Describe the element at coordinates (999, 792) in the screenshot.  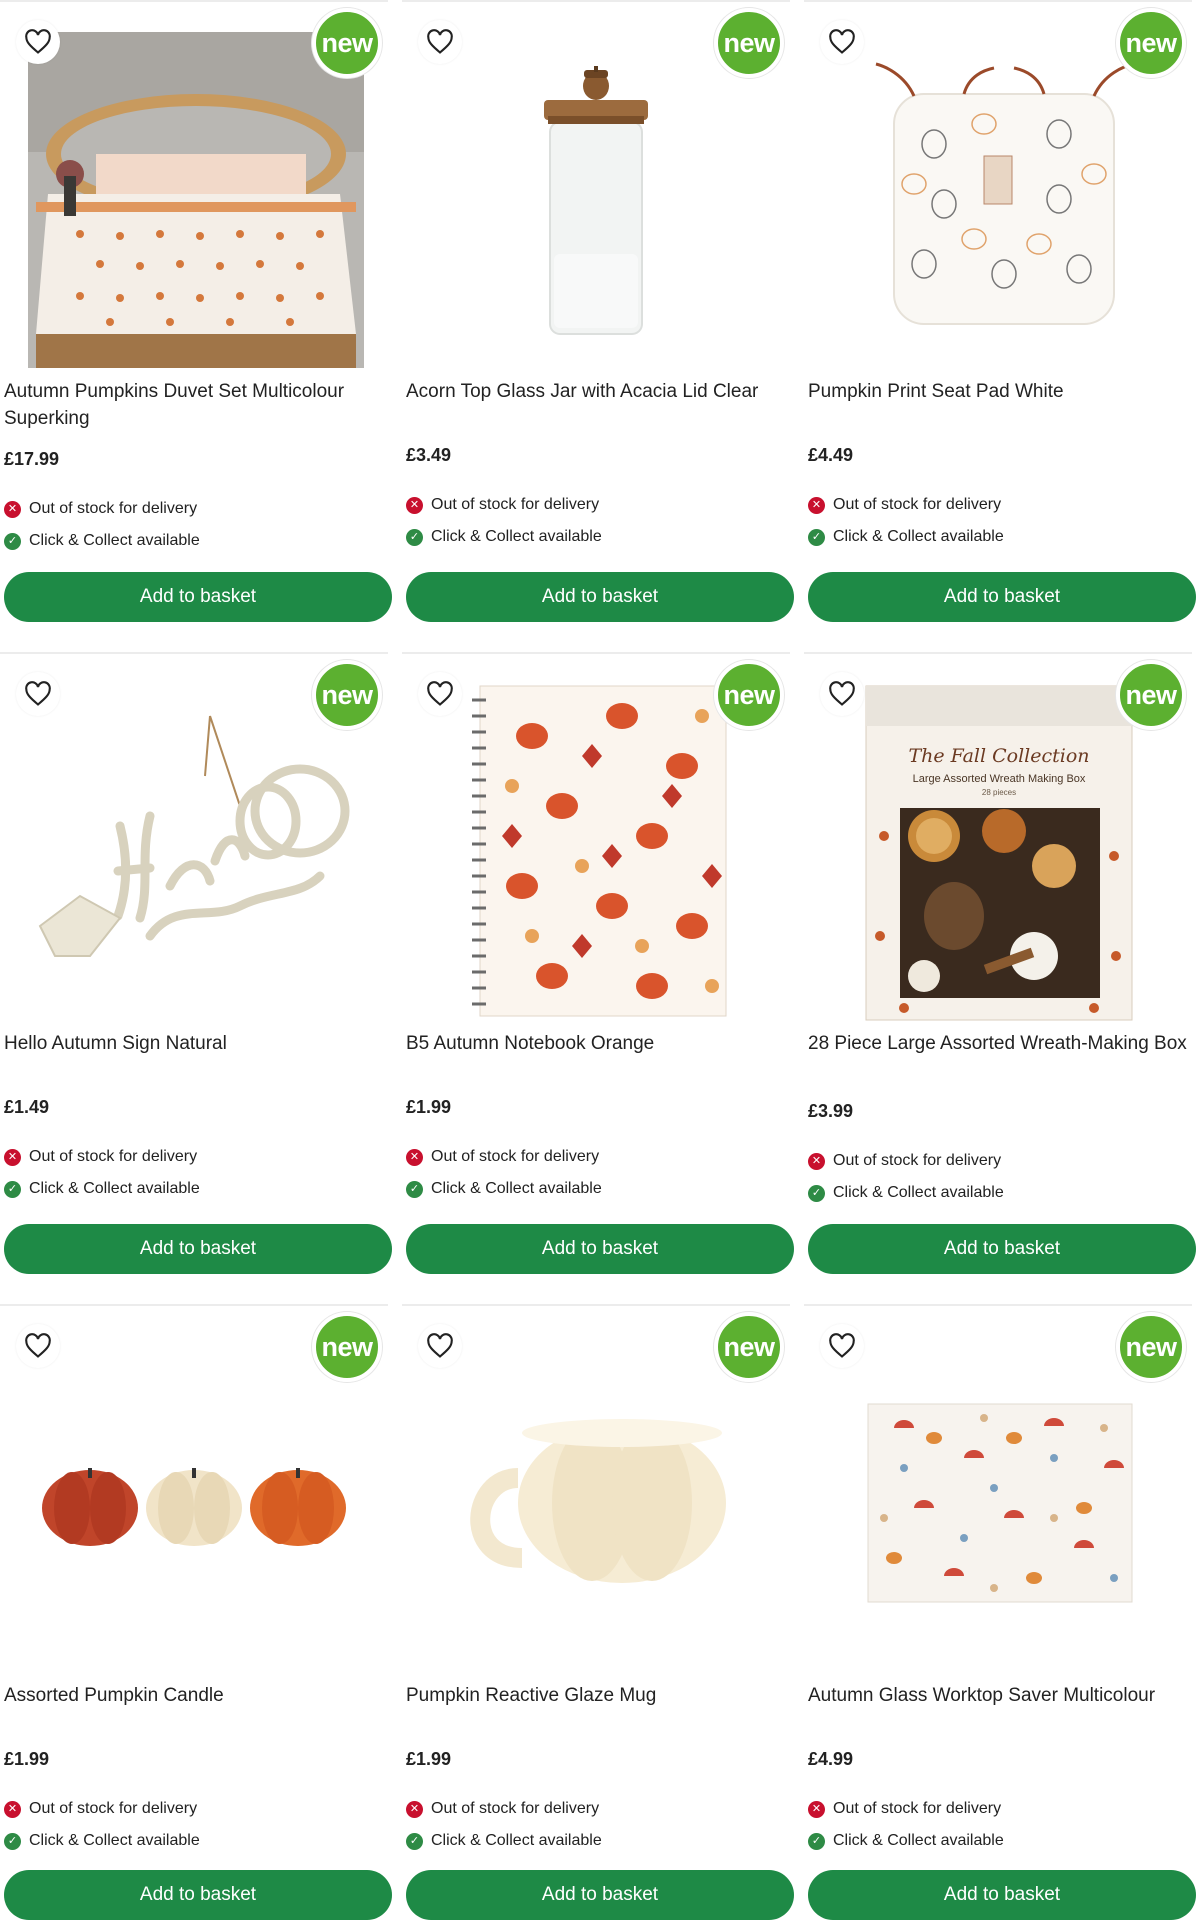
I see `box-count: 28 pieces` at that location.